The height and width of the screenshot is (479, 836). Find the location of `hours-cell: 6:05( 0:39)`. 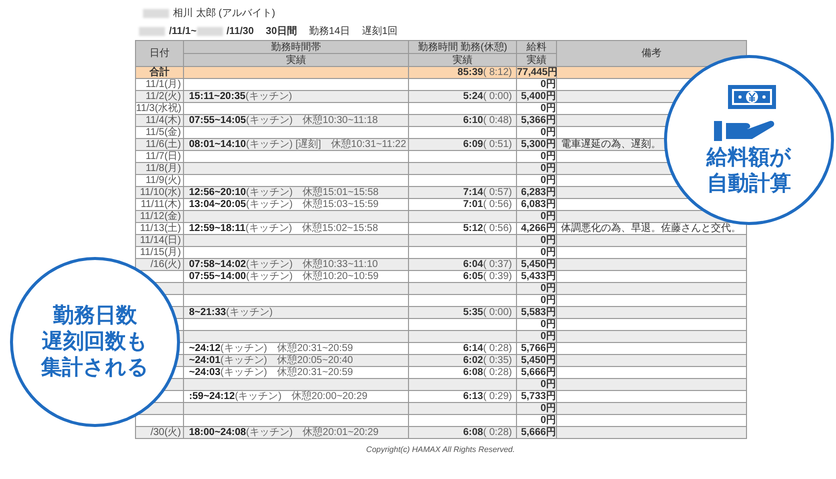

hours-cell: 6:05( 0:39) is located at coordinates (487, 276).